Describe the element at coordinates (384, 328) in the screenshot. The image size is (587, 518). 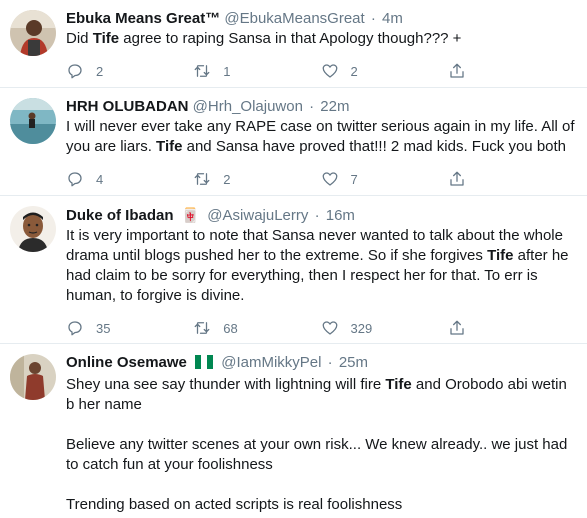
I see `like-button: 329` at that location.